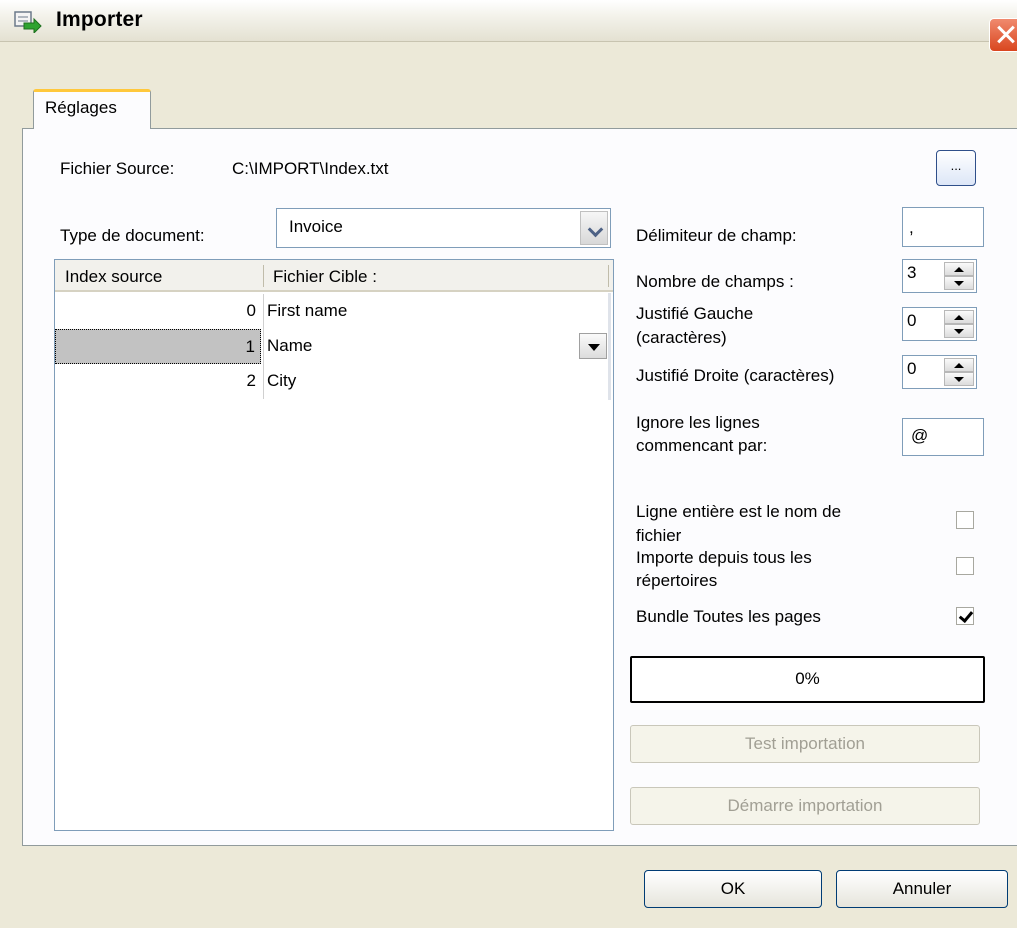 The image size is (1017, 928). Describe the element at coordinates (739, 511) in the screenshot. I see `whole-line-label: Ligne entière est le nom de` at that location.